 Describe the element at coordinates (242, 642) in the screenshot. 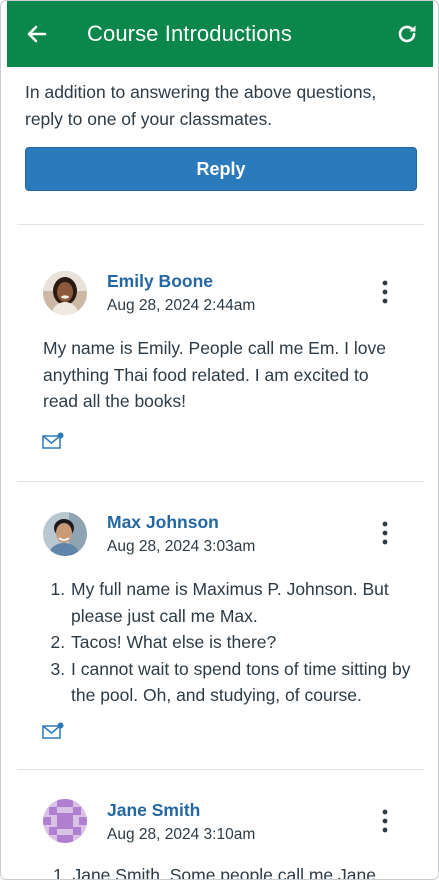

I see `list-item: Tacos! What else is there?` at that location.